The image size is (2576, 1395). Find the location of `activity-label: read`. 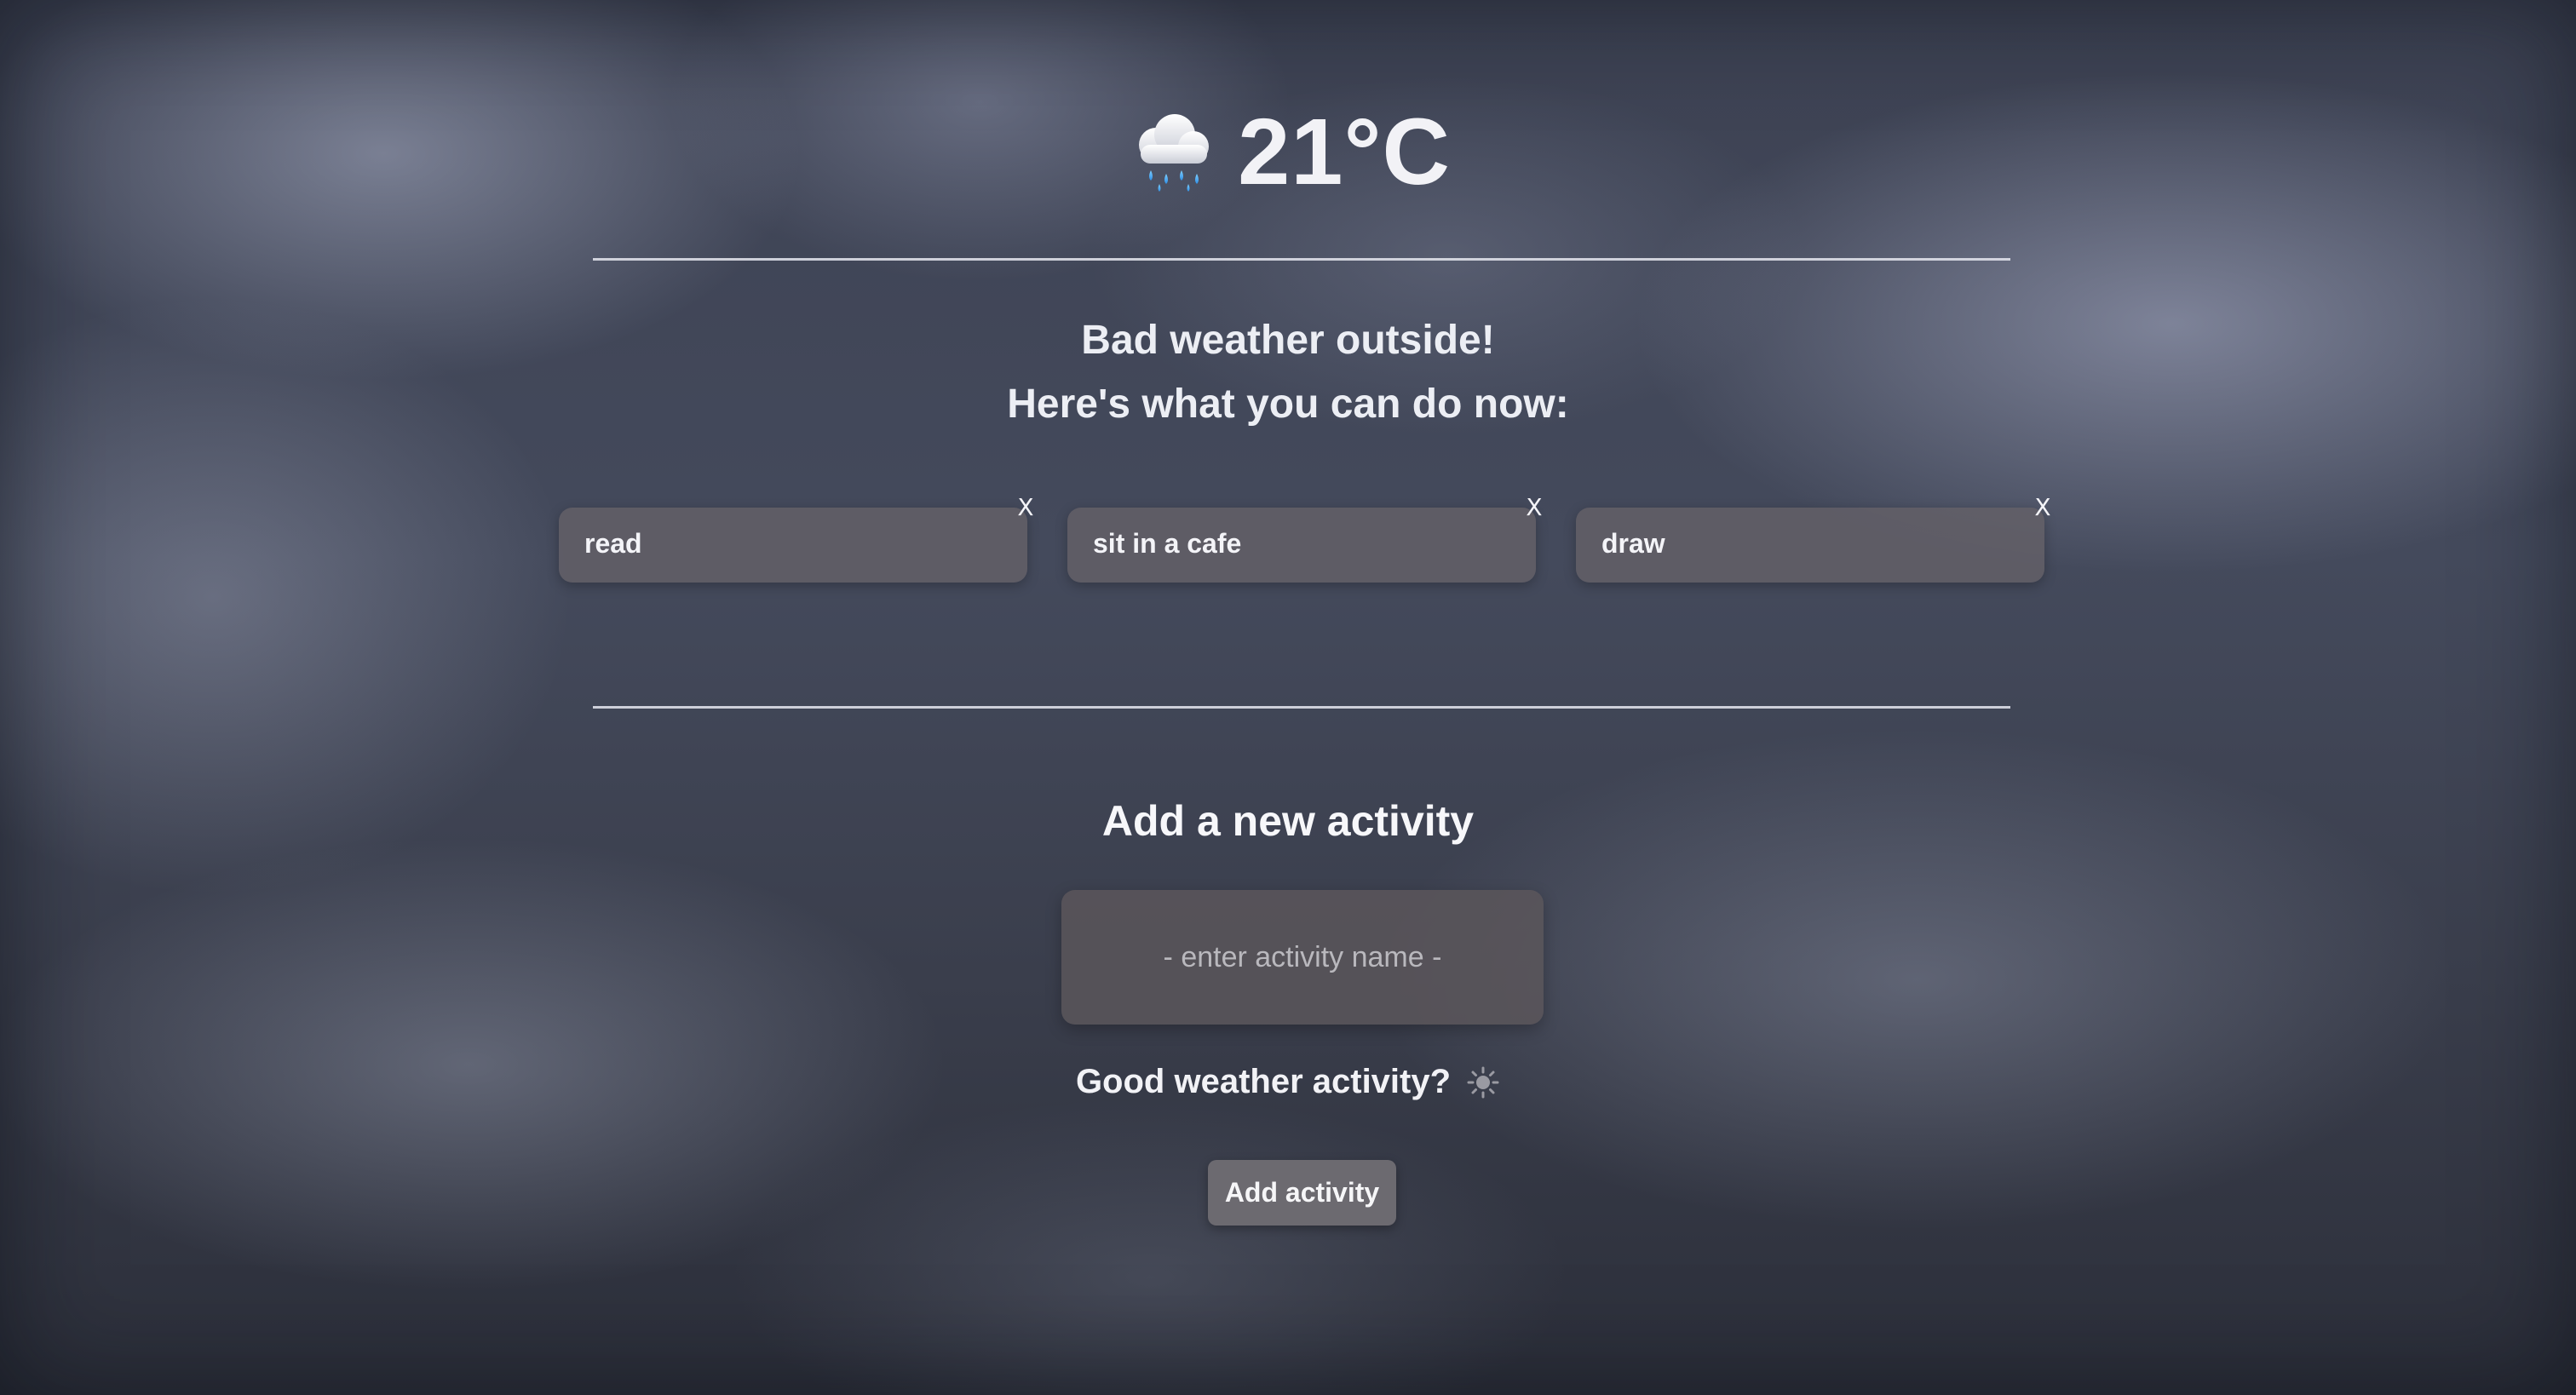

activity-label: read is located at coordinates (613, 543).